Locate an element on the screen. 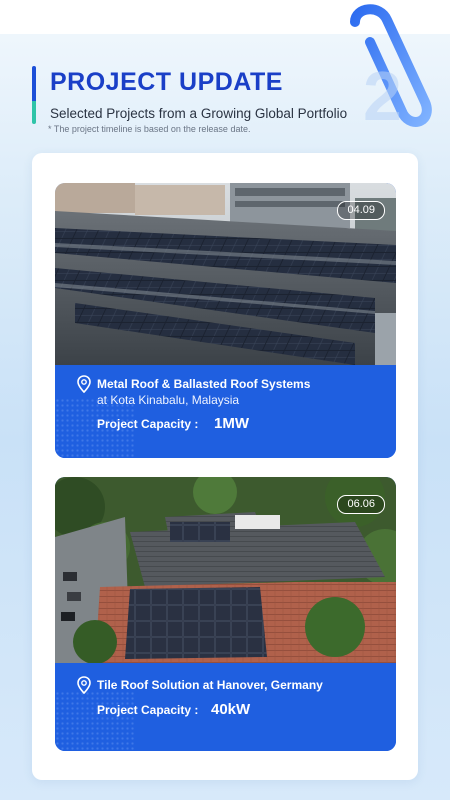 Image resolution: width=450 pixels, height=800 pixels. project-date-badge: 04.09 is located at coordinates (361, 210).